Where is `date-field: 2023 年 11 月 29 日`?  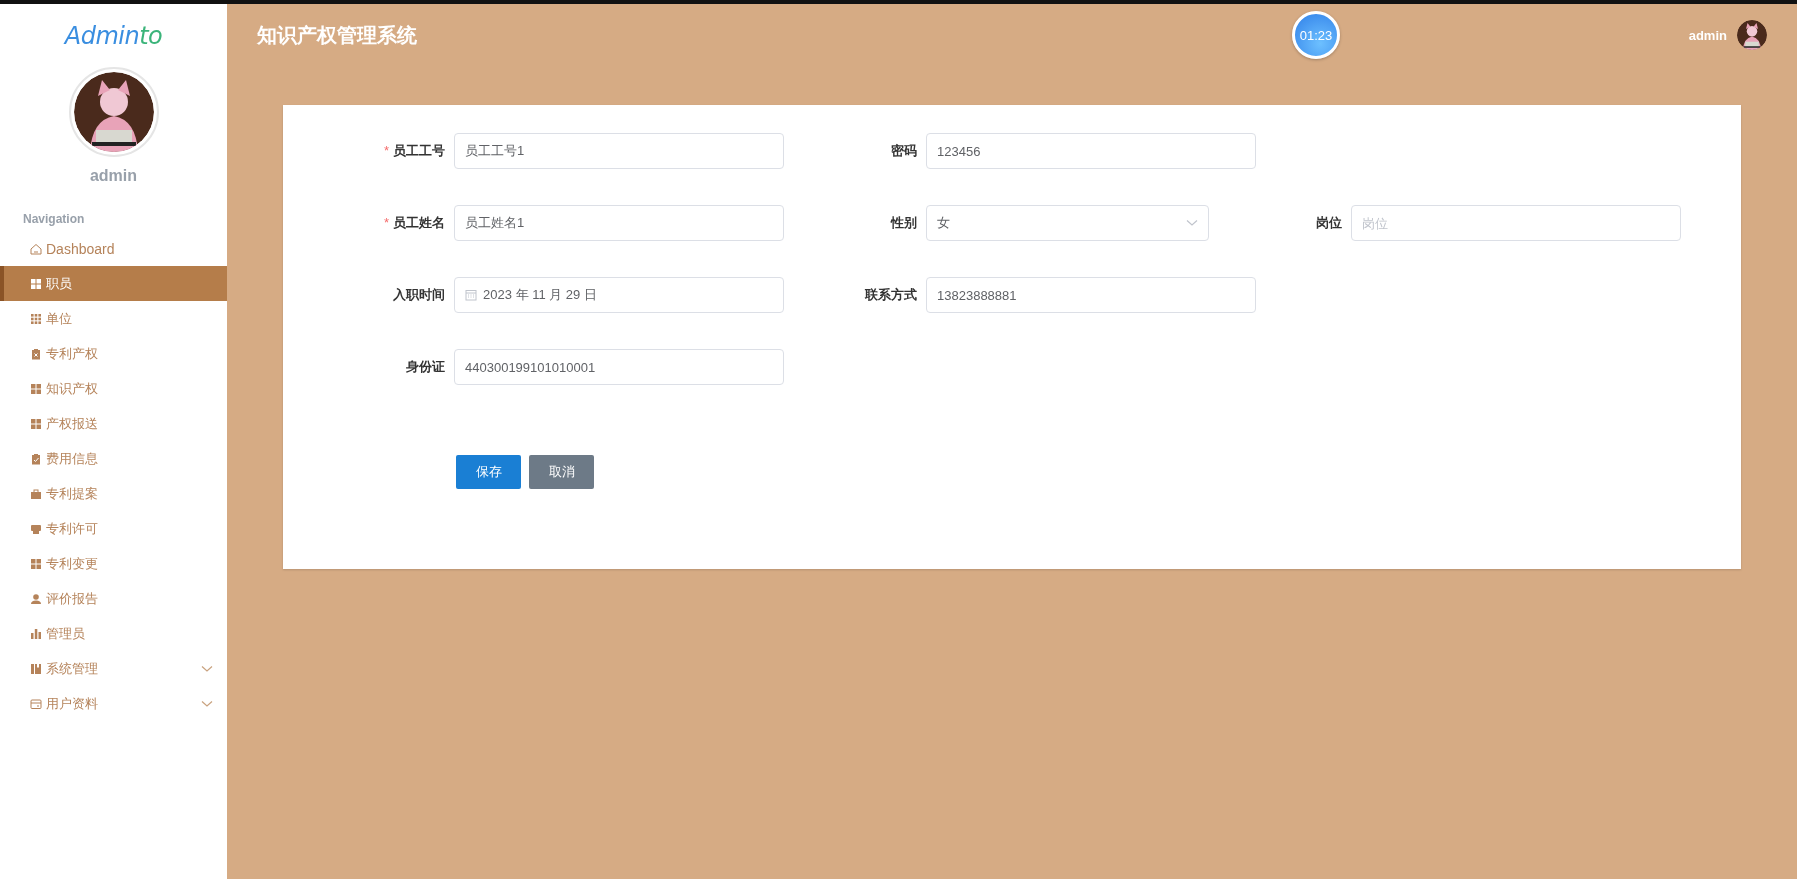
date-field: 2023 年 11 月 29 日 is located at coordinates (619, 295).